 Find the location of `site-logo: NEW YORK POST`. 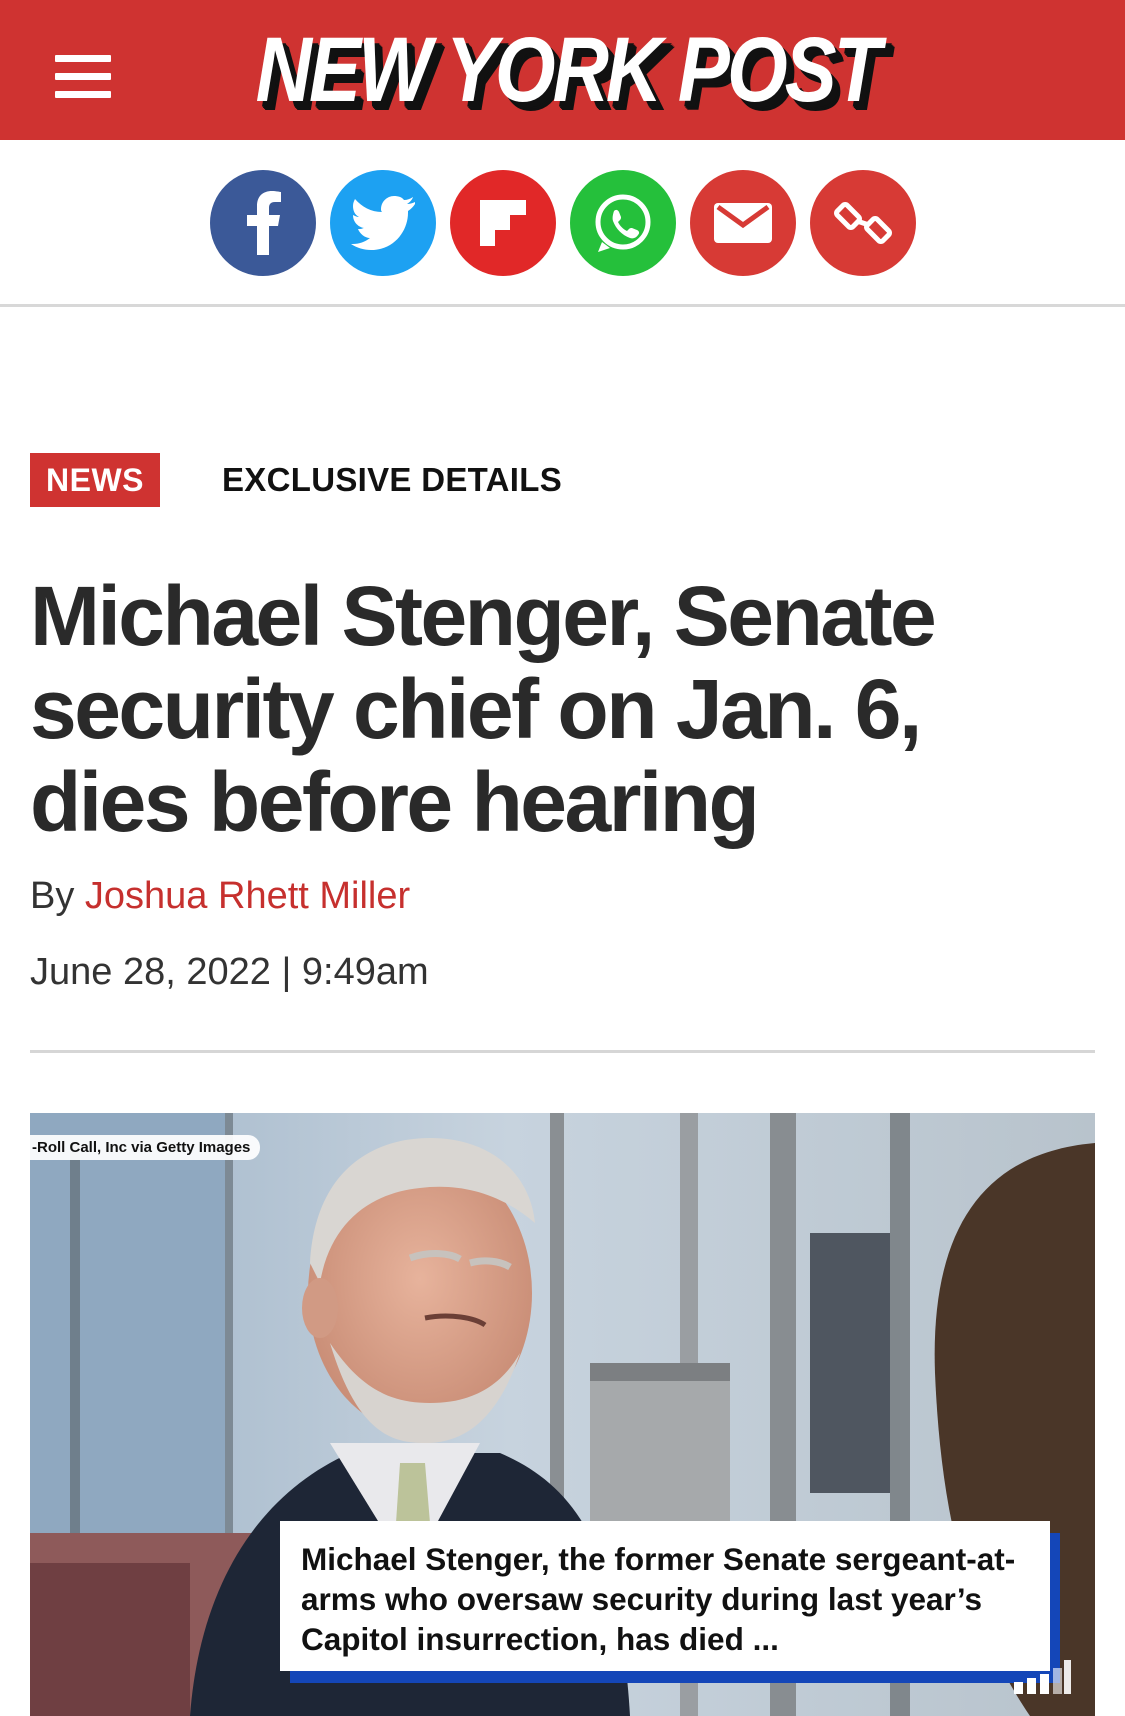

site-logo: NEW YORK POST is located at coordinates (567, 69).